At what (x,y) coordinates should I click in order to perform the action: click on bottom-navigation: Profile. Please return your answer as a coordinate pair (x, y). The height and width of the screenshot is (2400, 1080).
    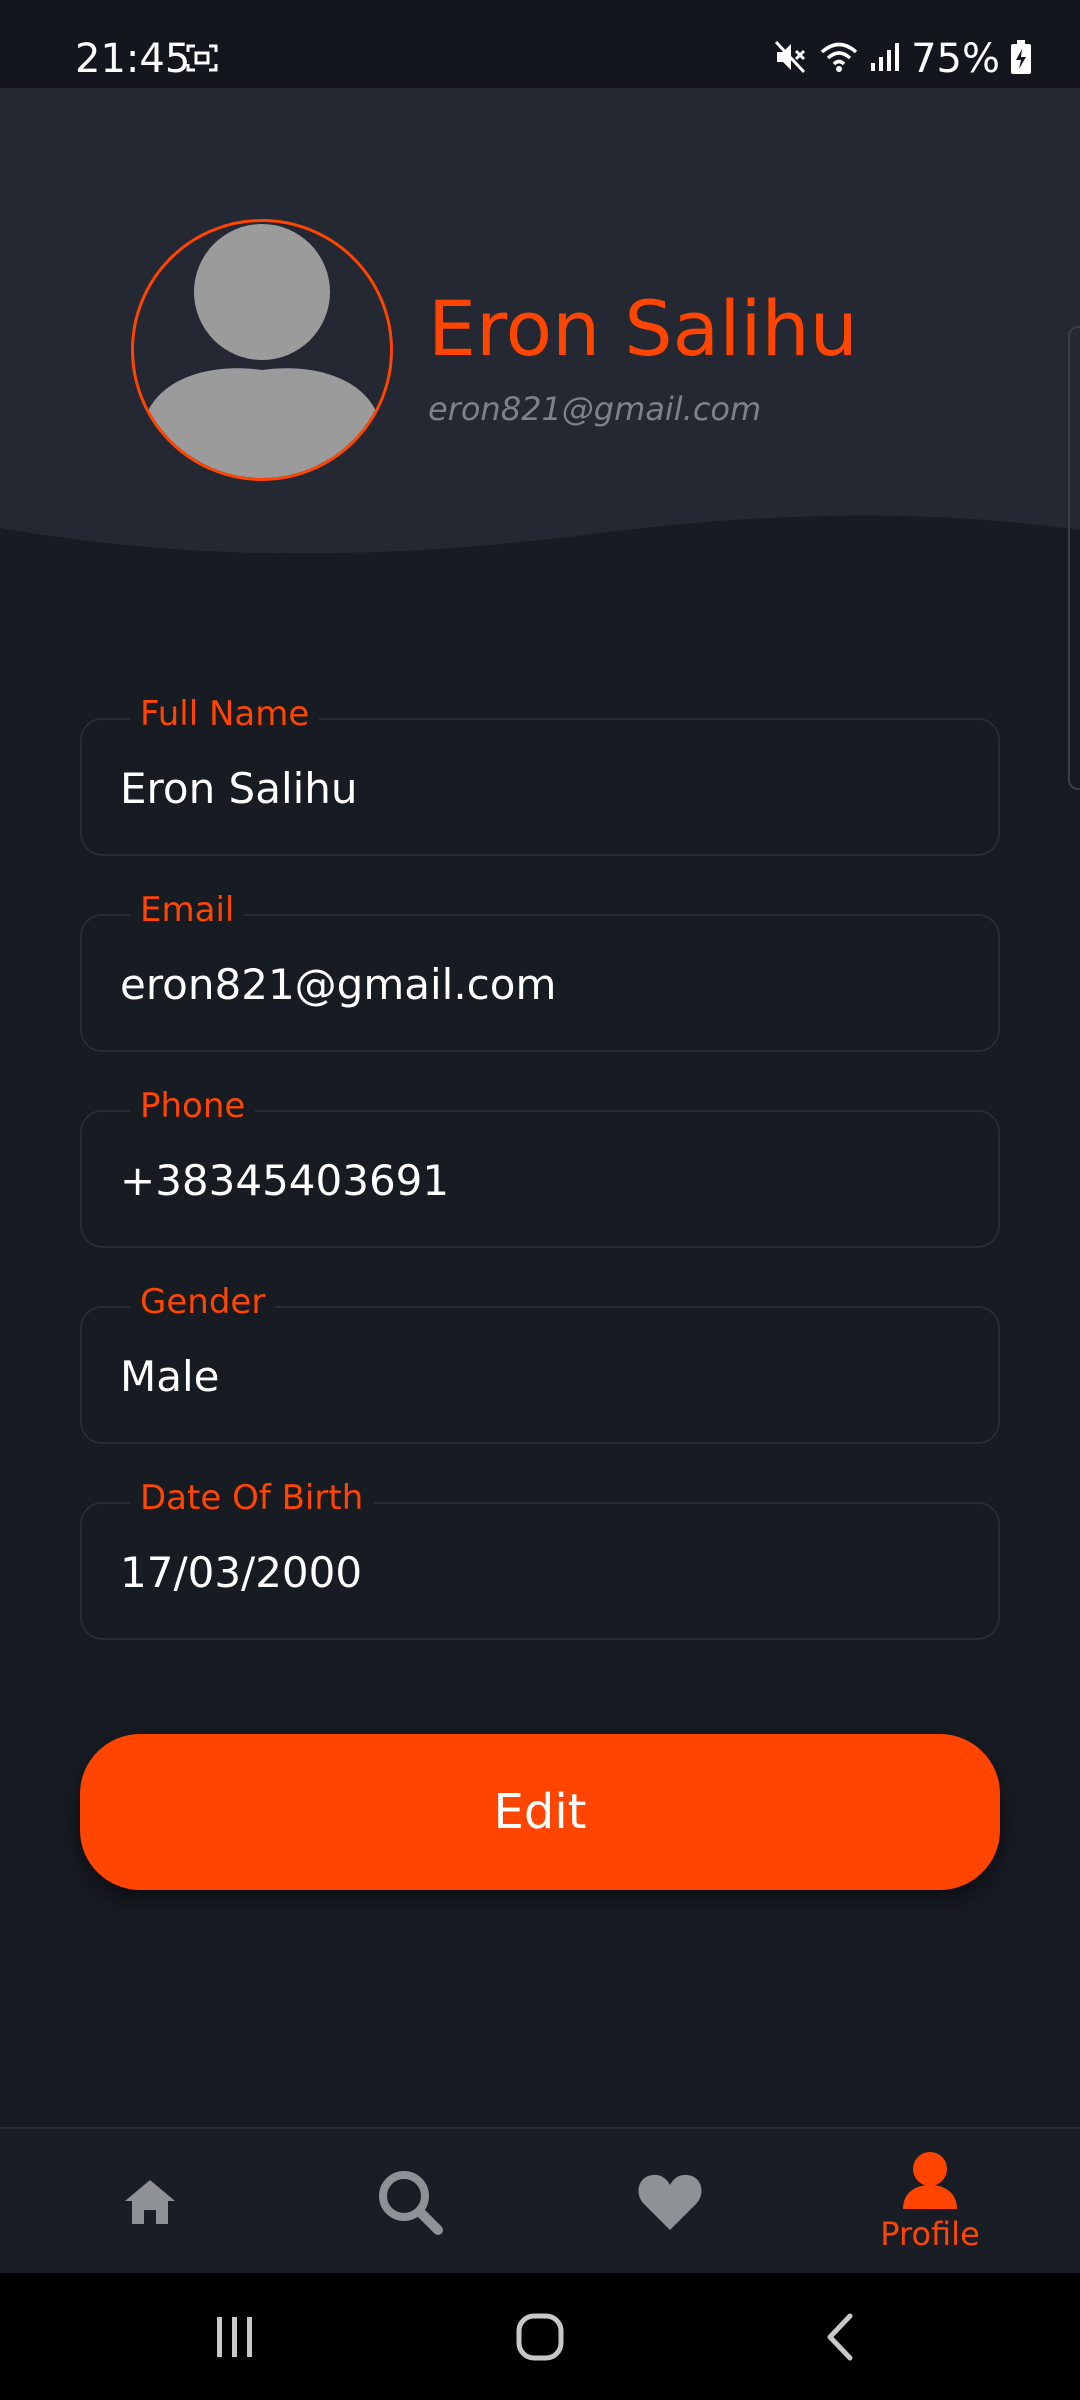
    Looking at the image, I should click on (540, 2200).